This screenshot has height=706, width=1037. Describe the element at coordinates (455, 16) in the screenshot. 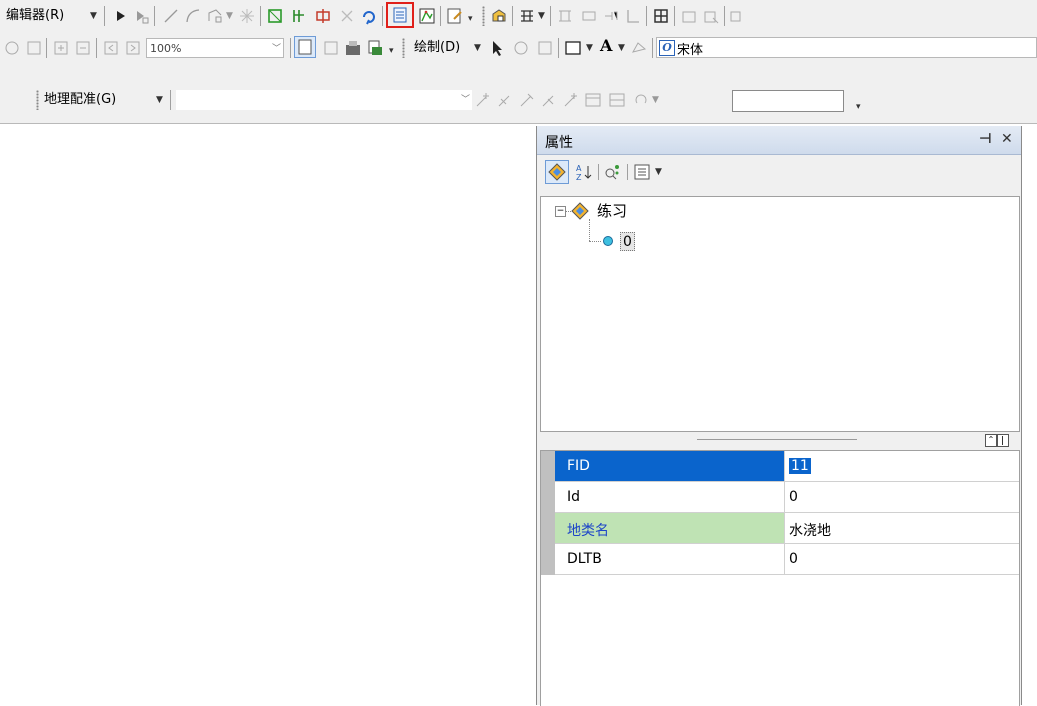

I see `create-features-icon` at that location.